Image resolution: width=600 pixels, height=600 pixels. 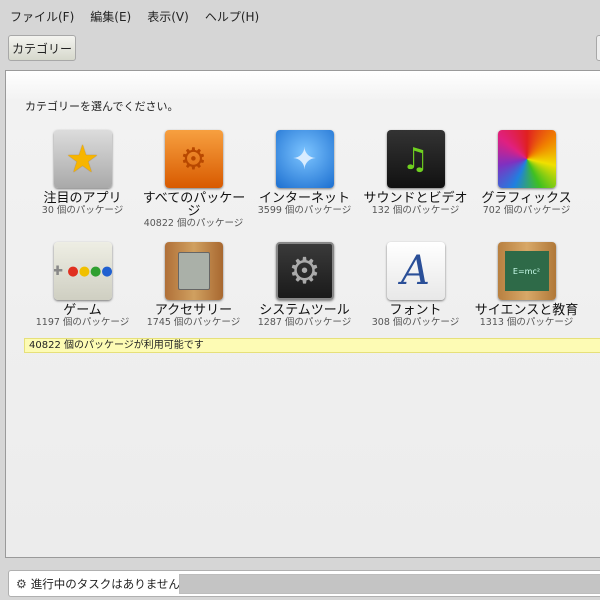 I want to click on category-count: 3599 個のパッケージ, so click(x=304, y=210).